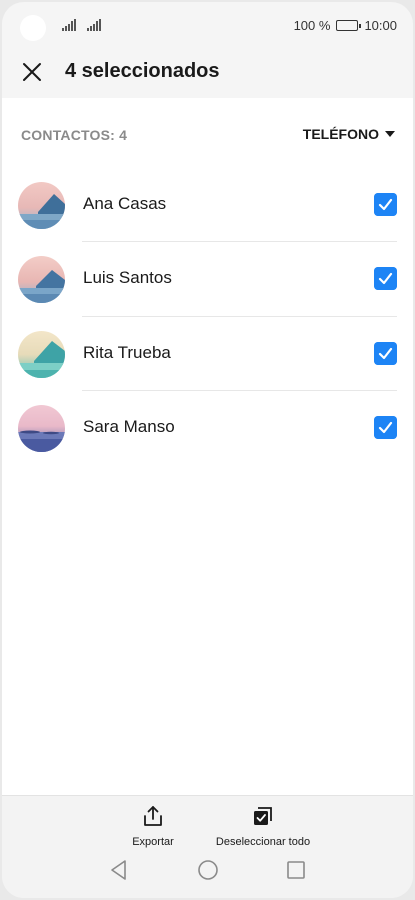 The image size is (415, 900). What do you see at coordinates (129, 426) in the screenshot?
I see `contact-name: Sara Manso` at bounding box center [129, 426].